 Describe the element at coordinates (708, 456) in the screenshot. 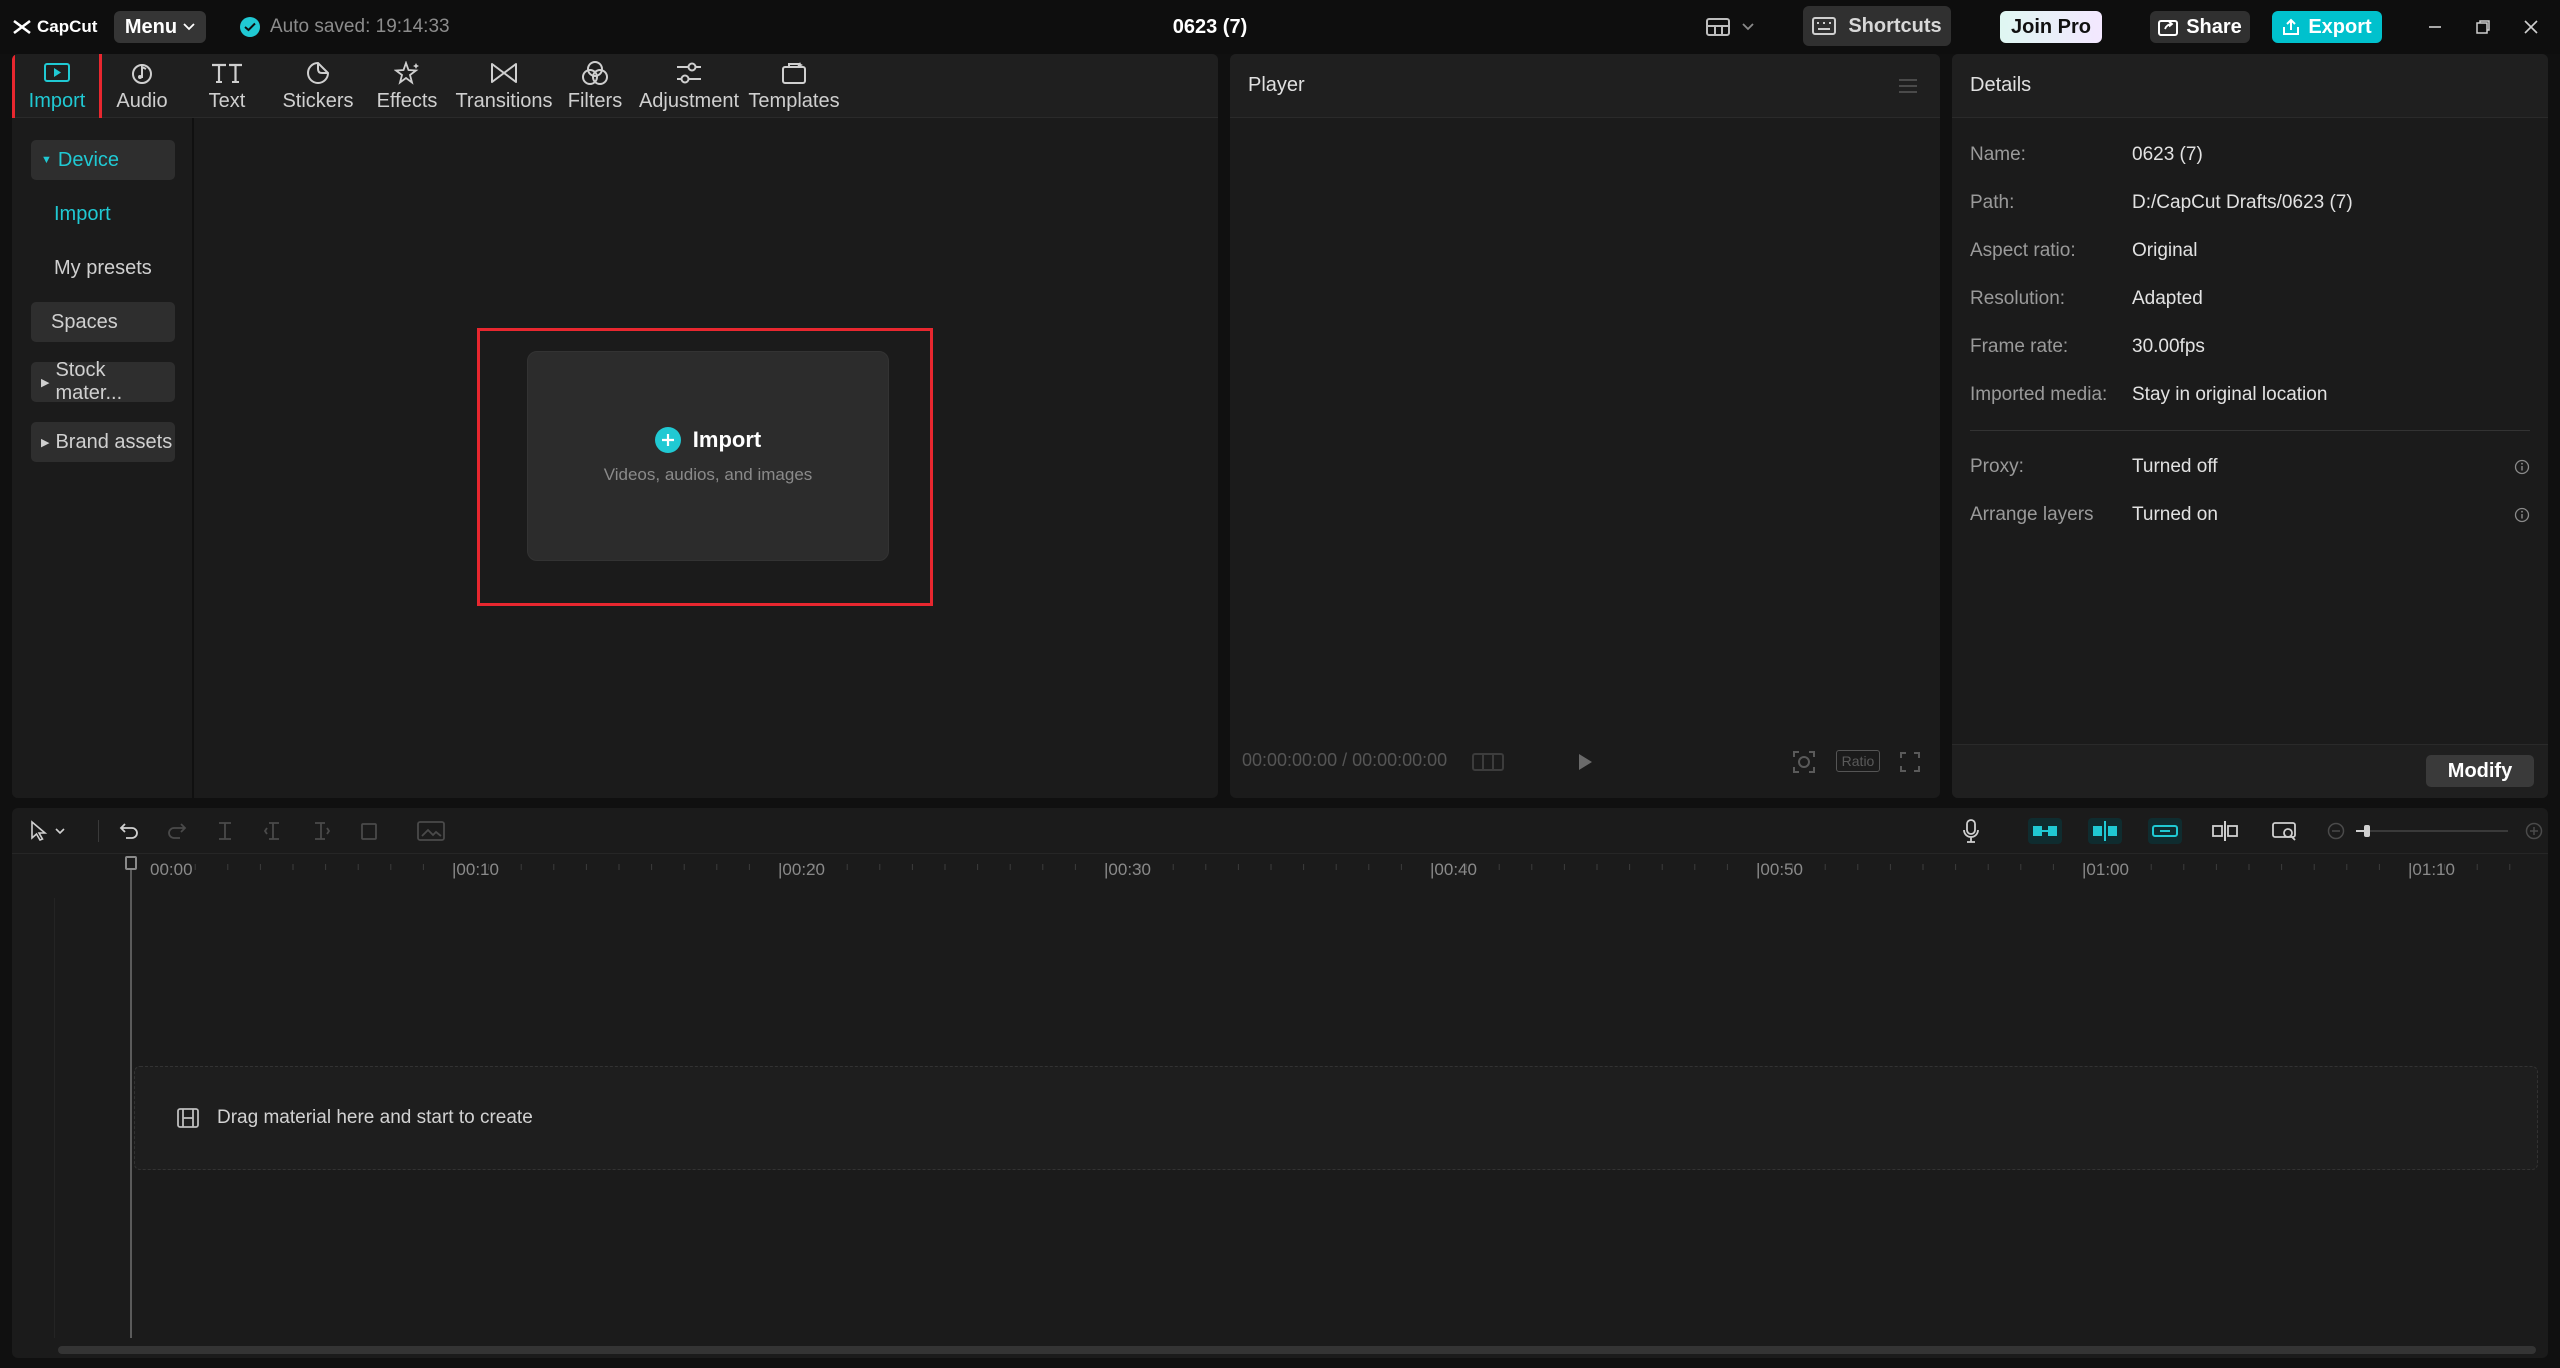

I see `import-card: Import Videos, audios, and images` at that location.